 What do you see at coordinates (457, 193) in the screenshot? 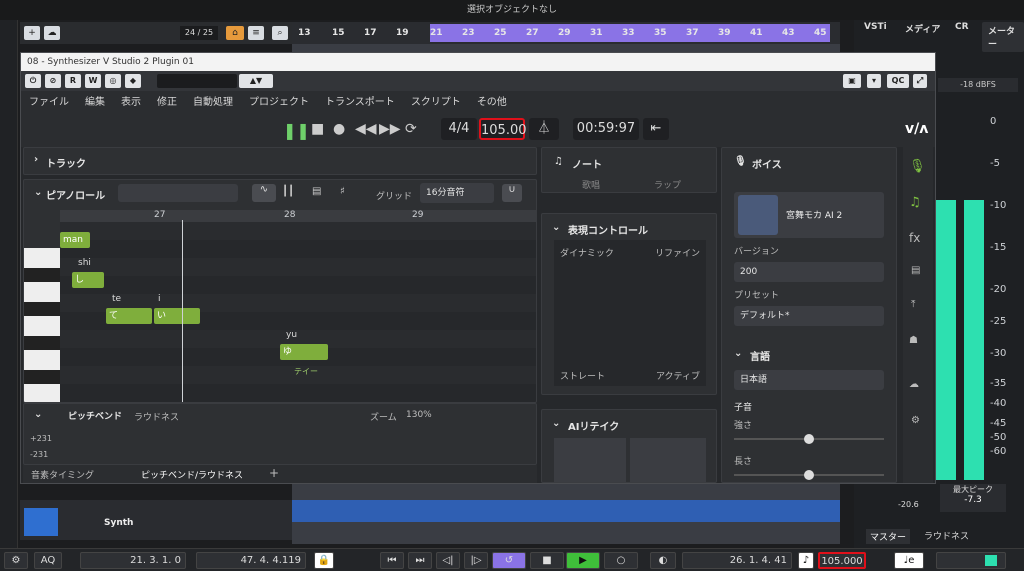
I see `grid-select: 16分音符` at bounding box center [457, 193].